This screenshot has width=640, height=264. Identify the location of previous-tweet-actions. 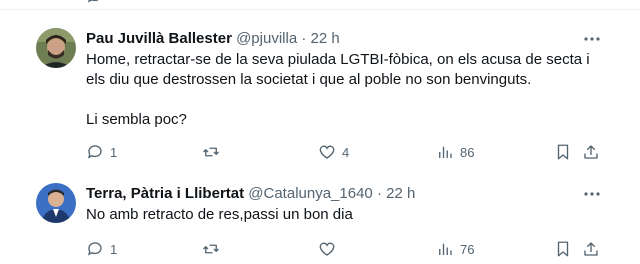
(320, 7).